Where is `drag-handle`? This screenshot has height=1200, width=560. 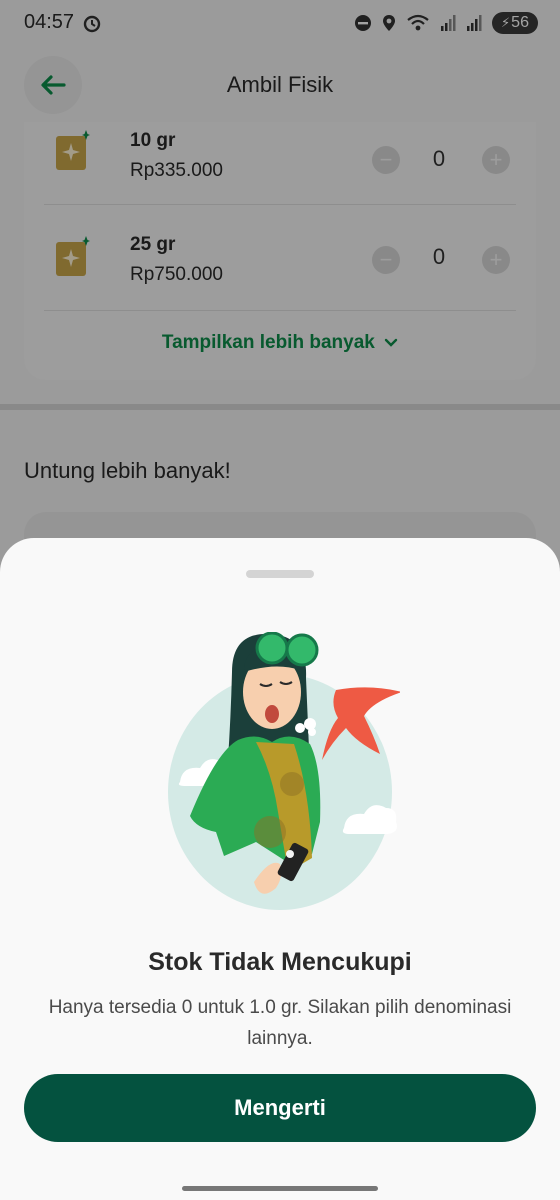 drag-handle is located at coordinates (280, 574).